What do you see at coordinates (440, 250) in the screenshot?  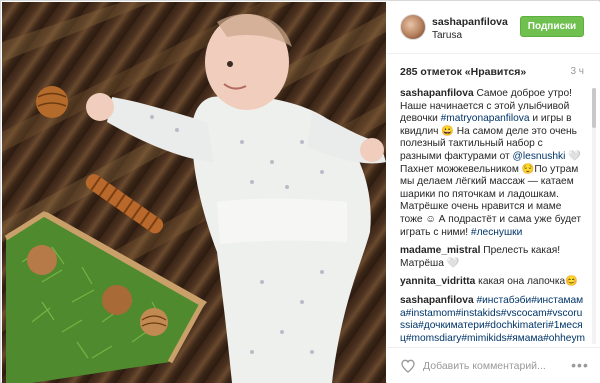 I see `comment-username: madame_mistral` at bounding box center [440, 250].